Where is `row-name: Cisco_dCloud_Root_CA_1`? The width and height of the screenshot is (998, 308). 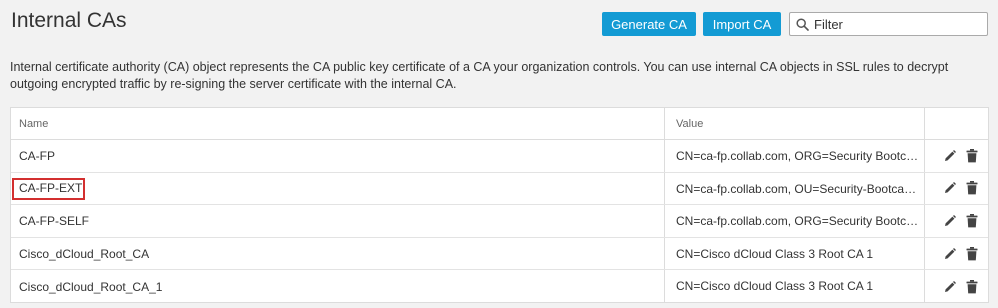
row-name: Cisco_dCloud_Root_CA_1 is located at coordinates (90, 287).